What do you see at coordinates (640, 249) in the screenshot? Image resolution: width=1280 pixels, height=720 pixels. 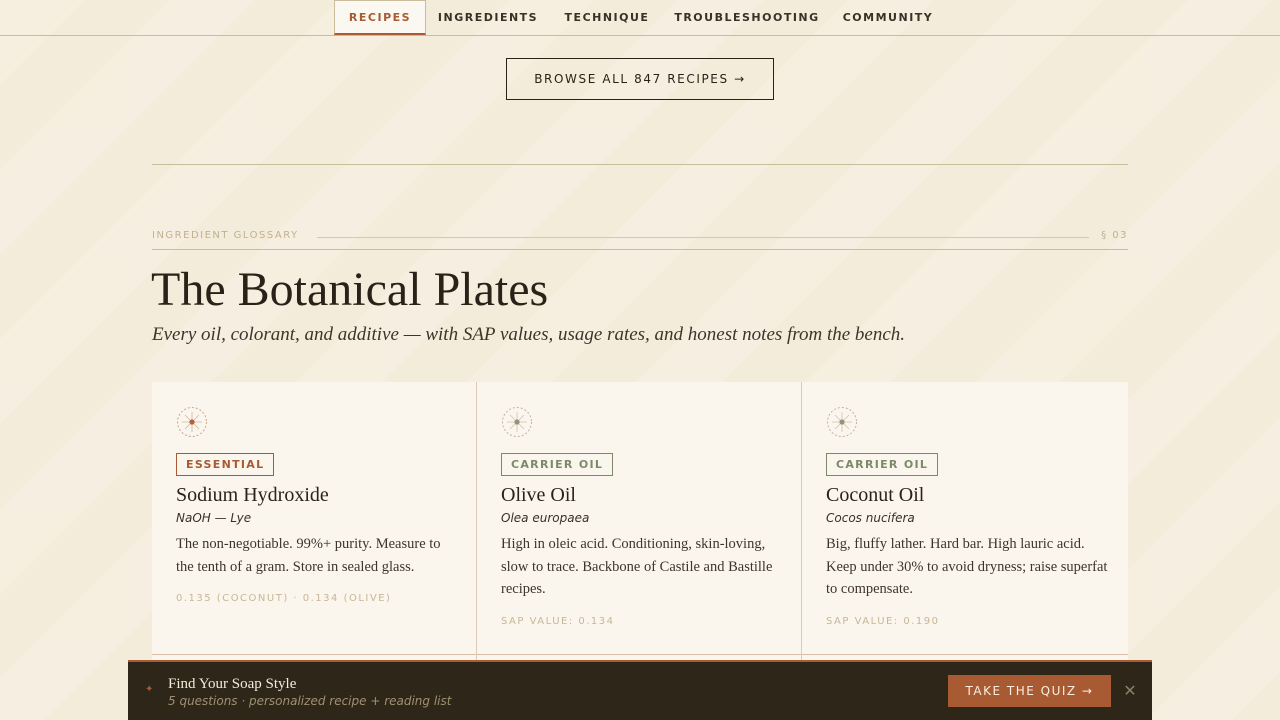 I see `header-rule` at bounding box center [640, 249].